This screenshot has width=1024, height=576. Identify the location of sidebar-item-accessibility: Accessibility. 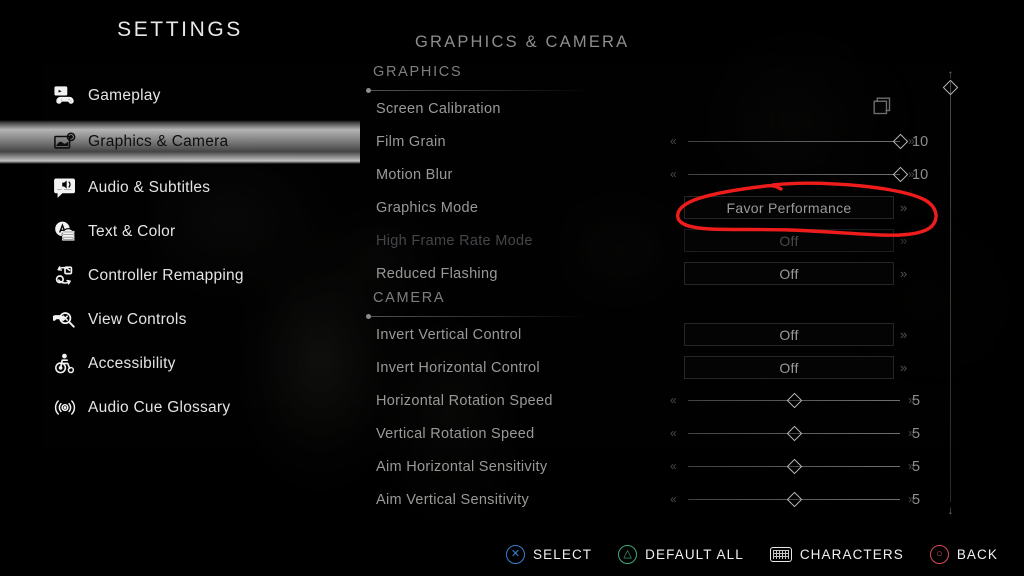
(180, 364).